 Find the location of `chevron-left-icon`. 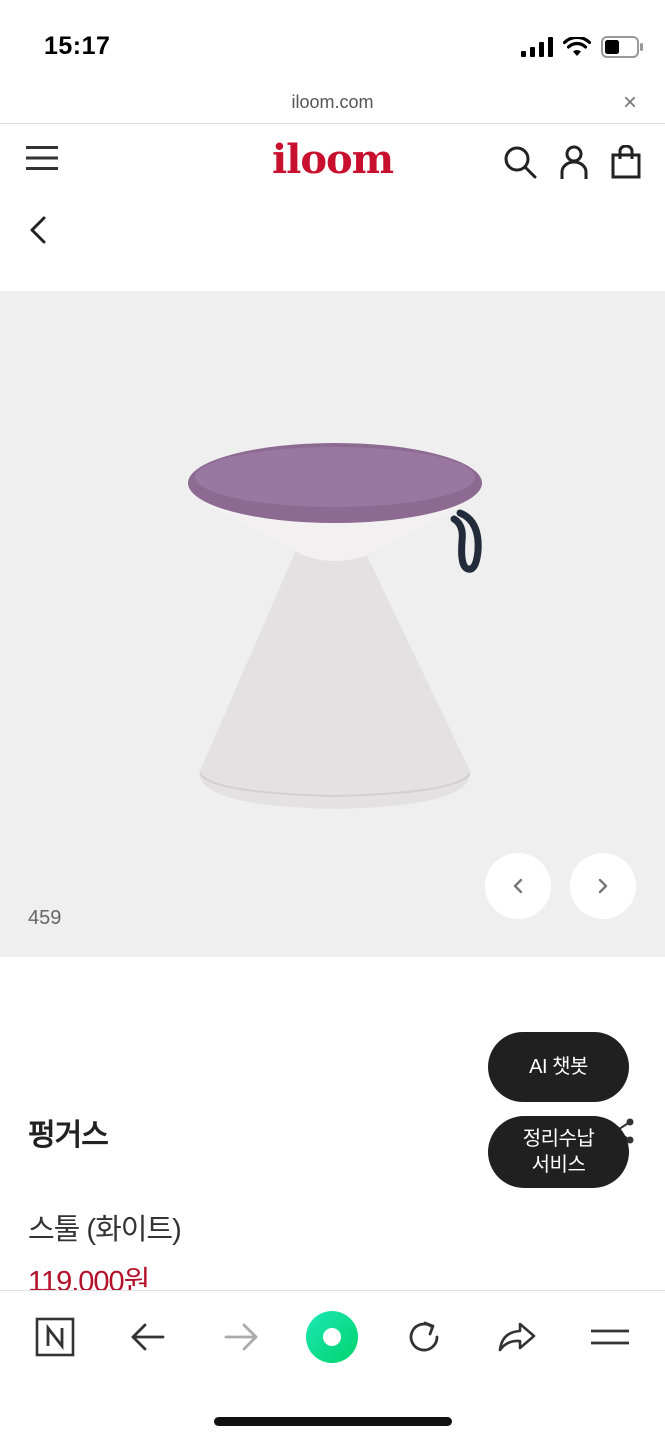

chevron-left-icon is located at coordinates (518, 886).